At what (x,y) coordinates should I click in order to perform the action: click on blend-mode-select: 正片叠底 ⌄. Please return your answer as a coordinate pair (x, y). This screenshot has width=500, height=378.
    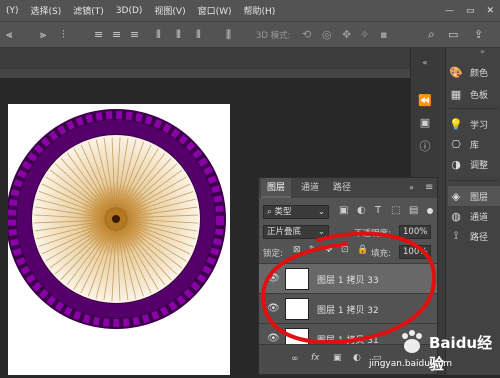
    Looking at the image, I should click on (296, 232).